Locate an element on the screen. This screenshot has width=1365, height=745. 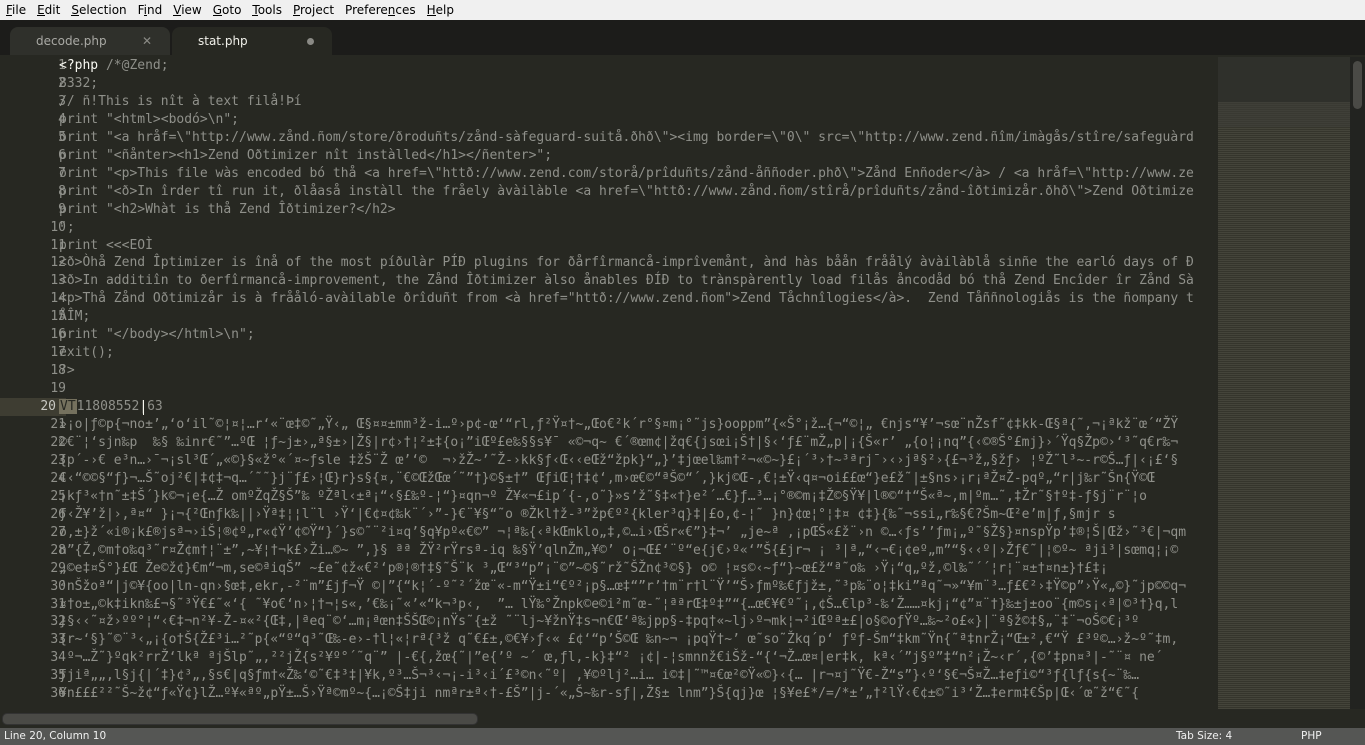
code-line: 3// ñ!This is nît à text filå!Þí is located at coordinates (609, 102).